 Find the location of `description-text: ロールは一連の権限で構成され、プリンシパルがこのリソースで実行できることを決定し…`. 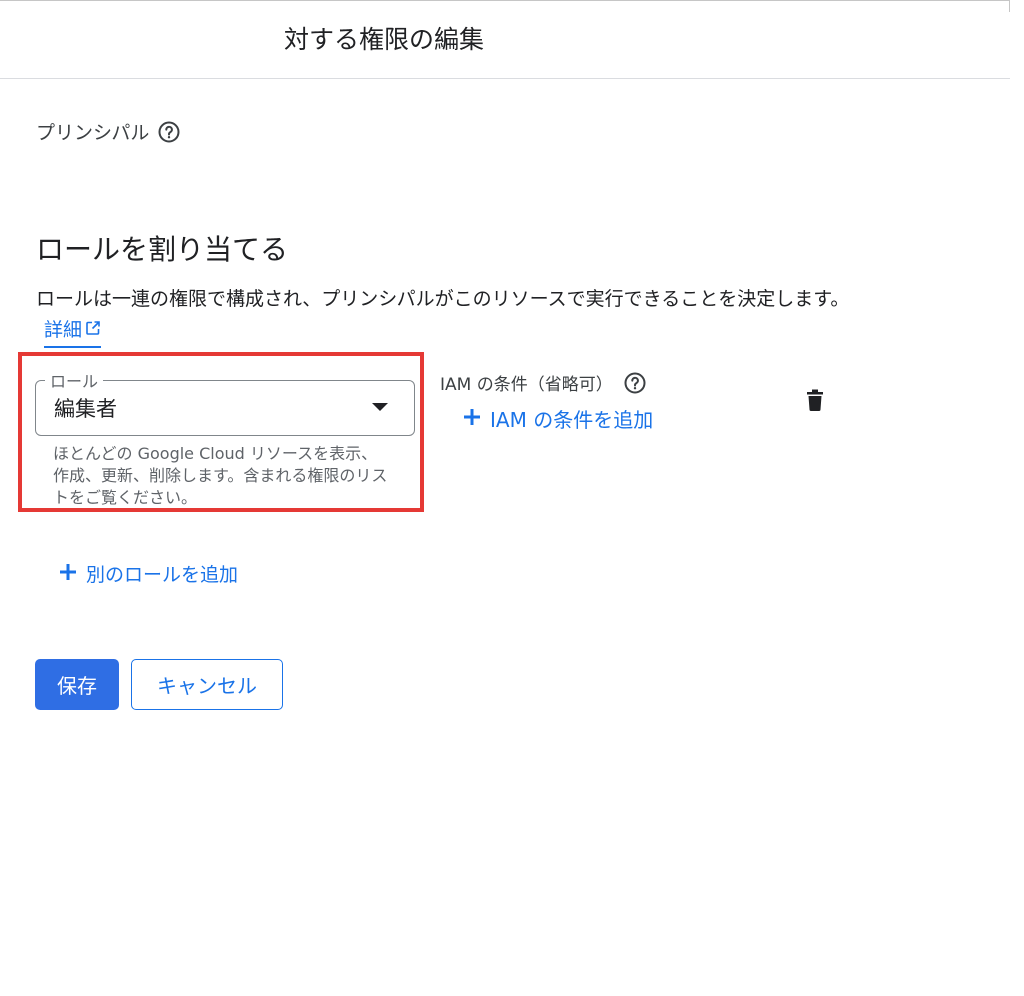

description-text: ロールは一連の権限で構成され、プリンシパルがこのリソースで実行できることを決定し… is located at coordinates (443, 299).